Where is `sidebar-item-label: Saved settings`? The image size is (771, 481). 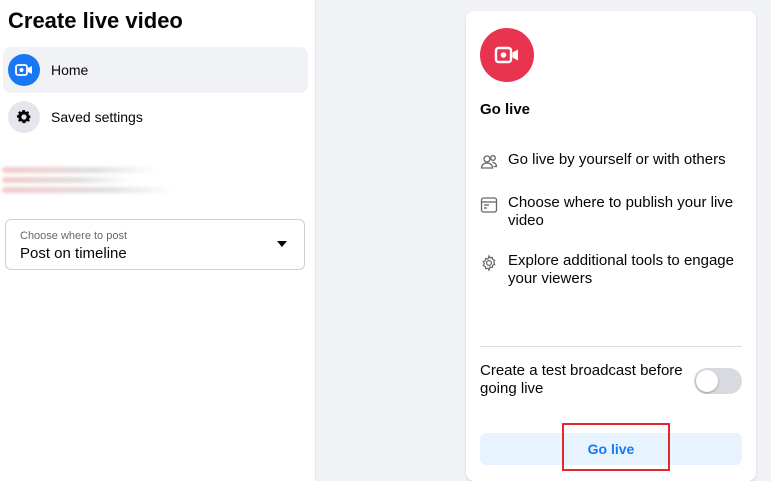 sidebar-item-label: Saved settings is located at coordinates (97, 117).